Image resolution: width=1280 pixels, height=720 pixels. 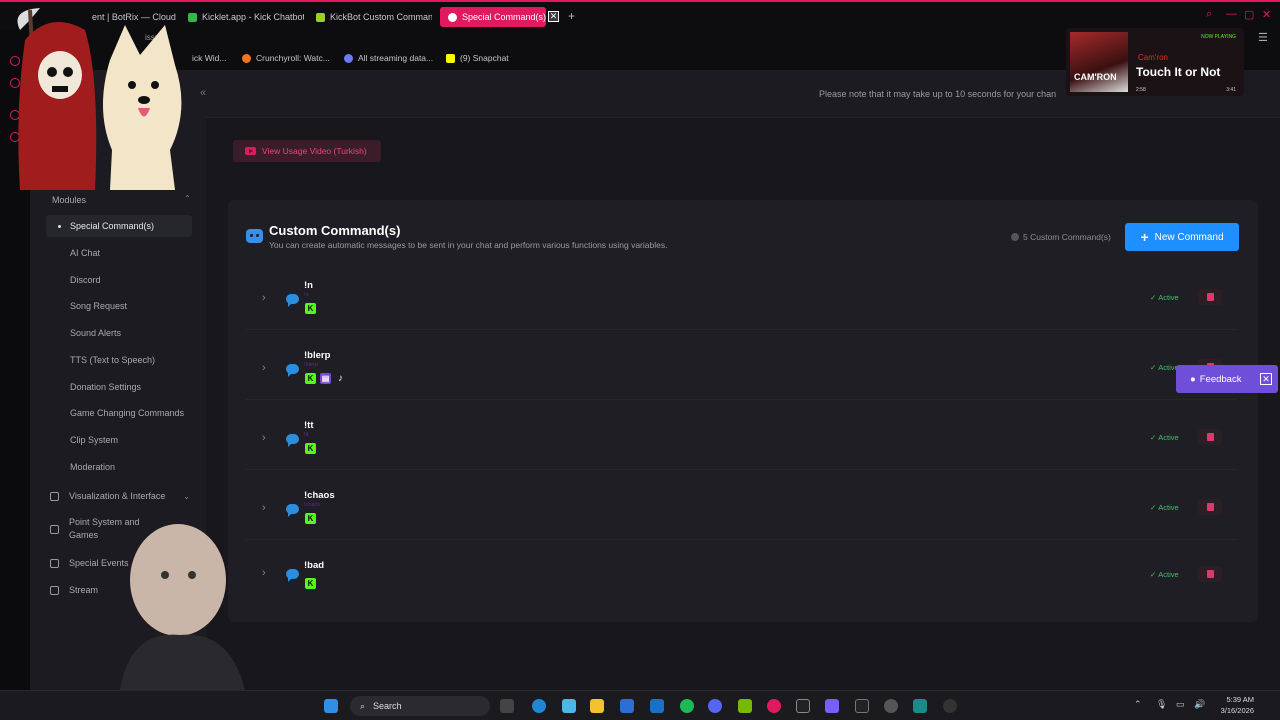 I want to click on command-name: !chaos, so click(x=319, y=495).